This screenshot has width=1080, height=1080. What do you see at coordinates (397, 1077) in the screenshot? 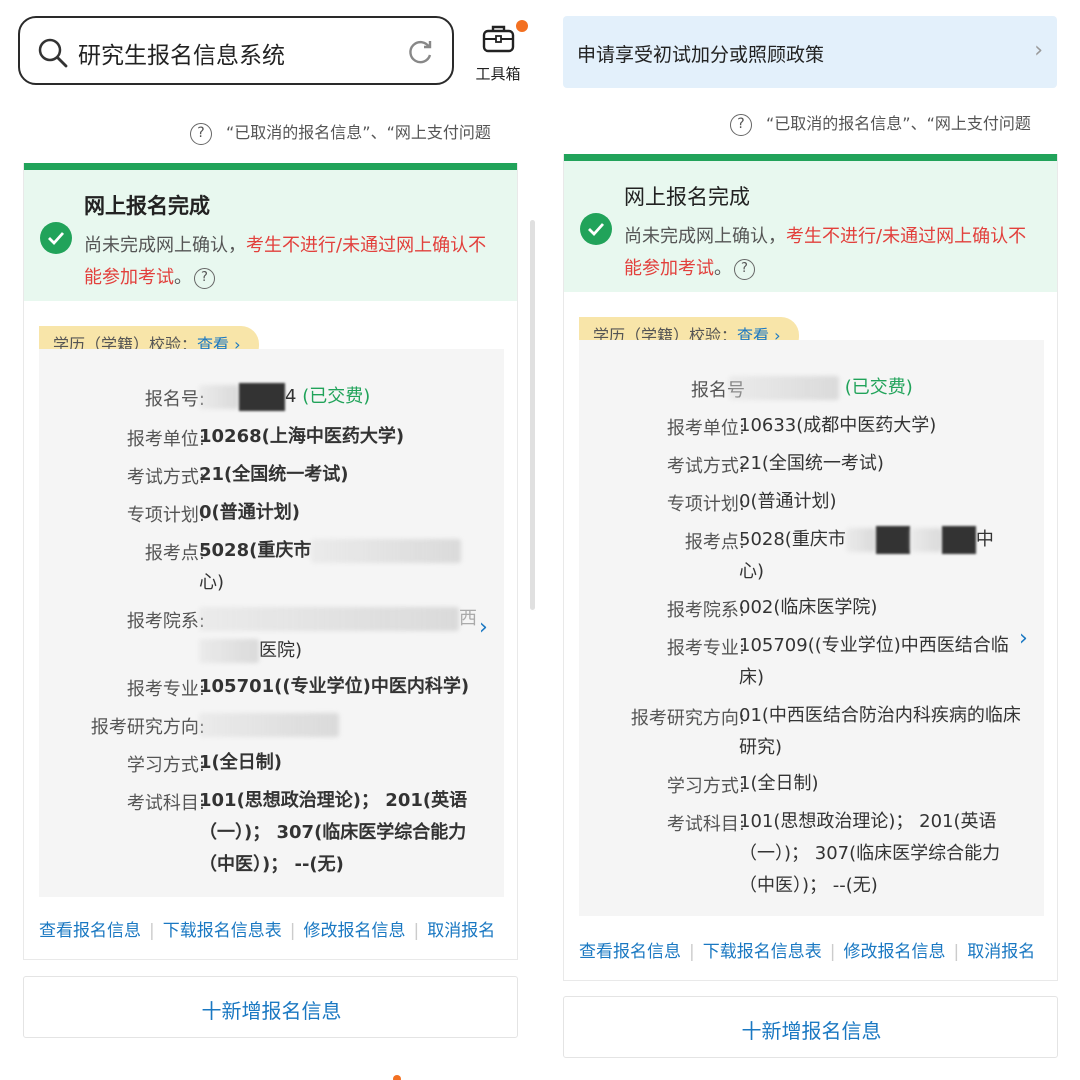
I see `indicator-dot` at bounding box center [397, 1077].